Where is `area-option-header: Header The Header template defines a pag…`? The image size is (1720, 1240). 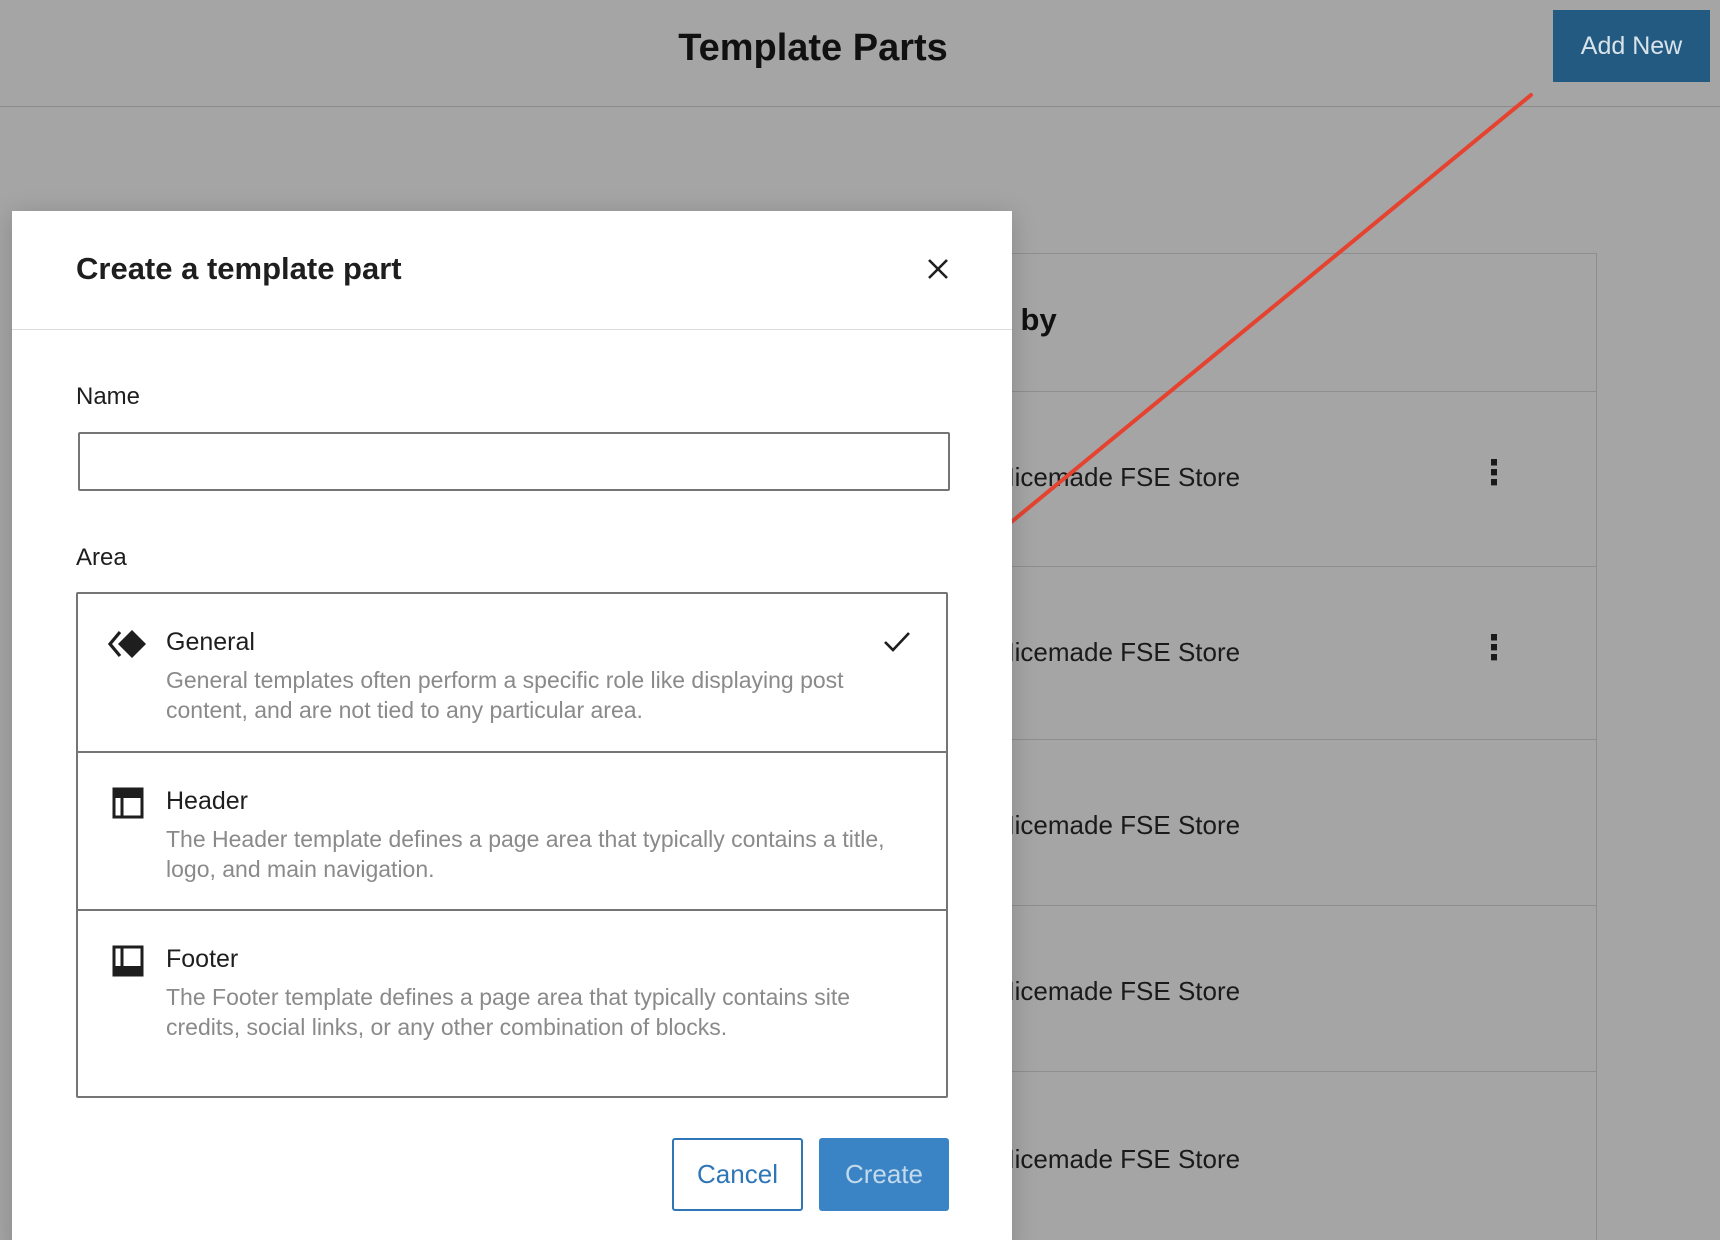 area-option-header: Header The Header template defines a pag… is located at coordinates (512, 830).